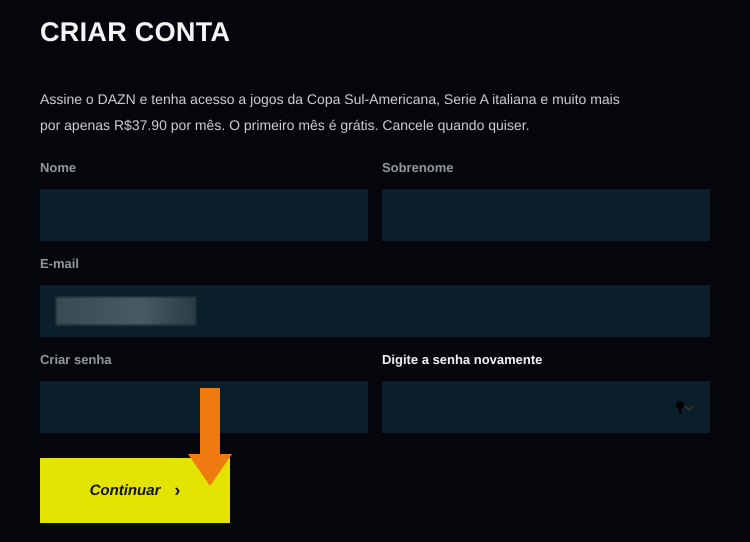 Image resolution: width=750 pixels, height=542 pixels. What do you see at coordinates (463, 360) in the screenshot?
I see `field-label: Digite a senha novamente` at bounding box center [463, 360].